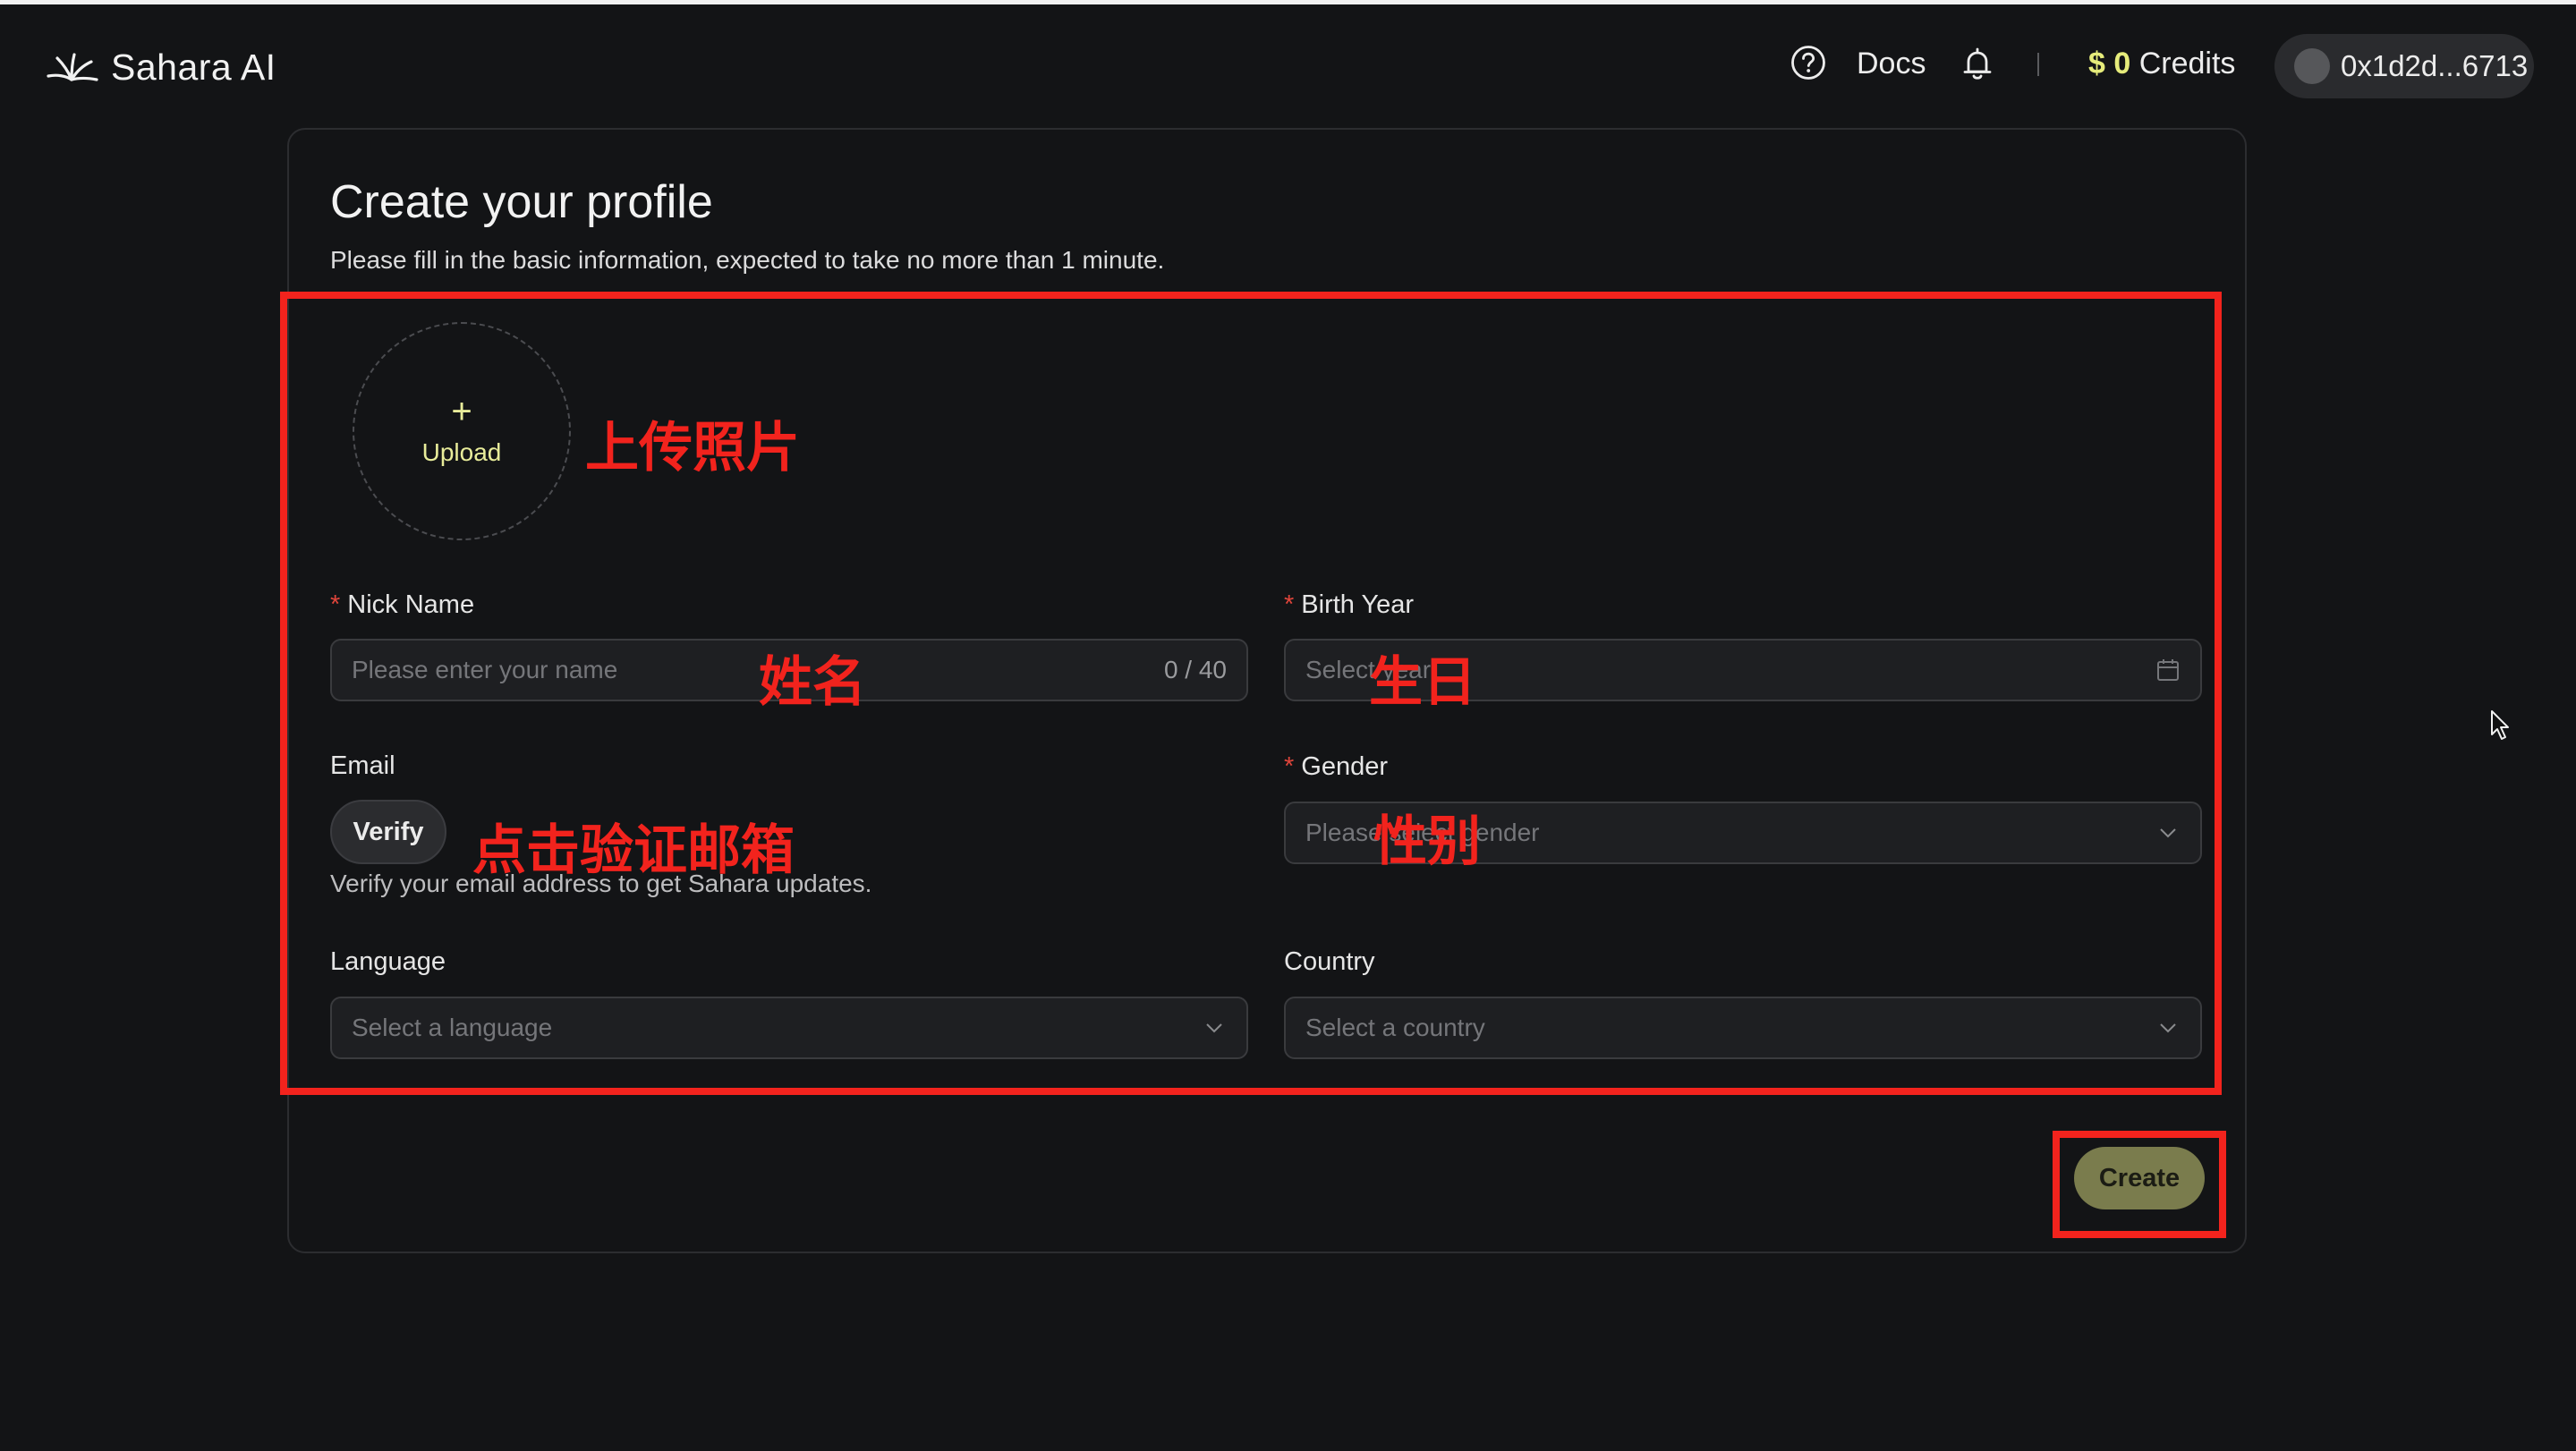 The image size is (2576, 1451). Describe the element at coordinates (812, 682) in the screenshot. I see `annotation-name: 姓名` at that location.